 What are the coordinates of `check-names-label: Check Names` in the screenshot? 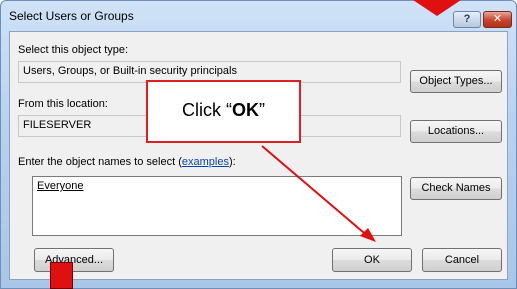 It's located at (456, 188).